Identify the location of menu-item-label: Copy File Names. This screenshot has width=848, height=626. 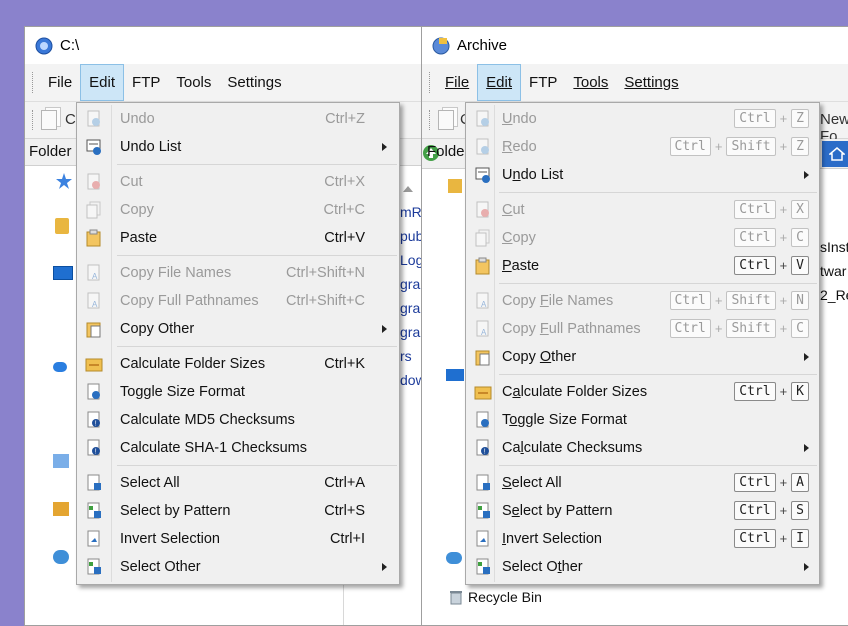
(176, 273).